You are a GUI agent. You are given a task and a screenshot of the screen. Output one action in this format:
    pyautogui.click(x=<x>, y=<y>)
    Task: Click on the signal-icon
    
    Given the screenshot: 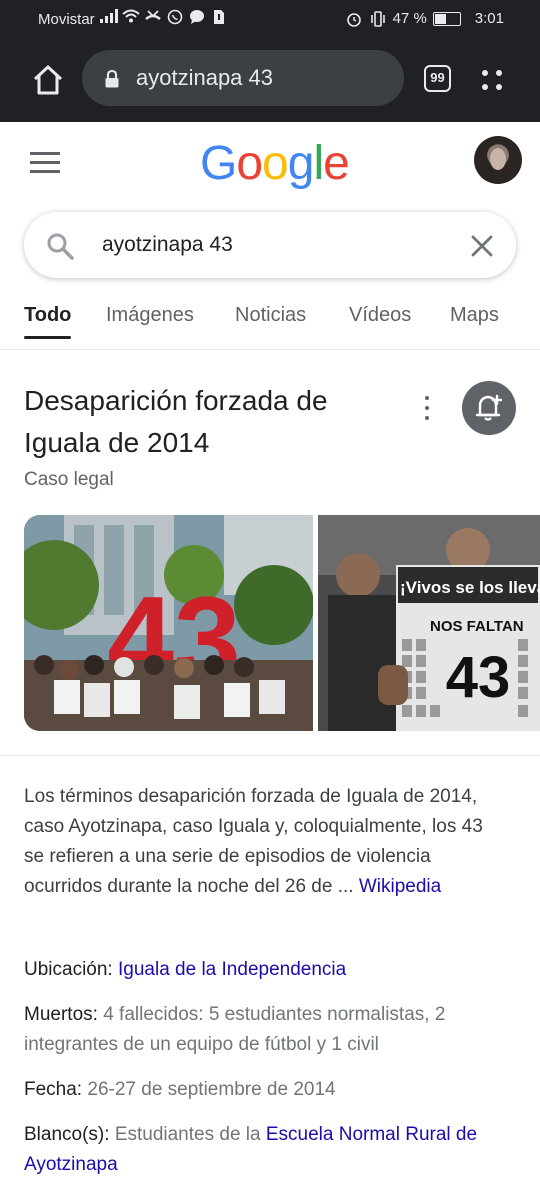 What is the action you would take?
    pyautogui.click(x=109, y=17)
    